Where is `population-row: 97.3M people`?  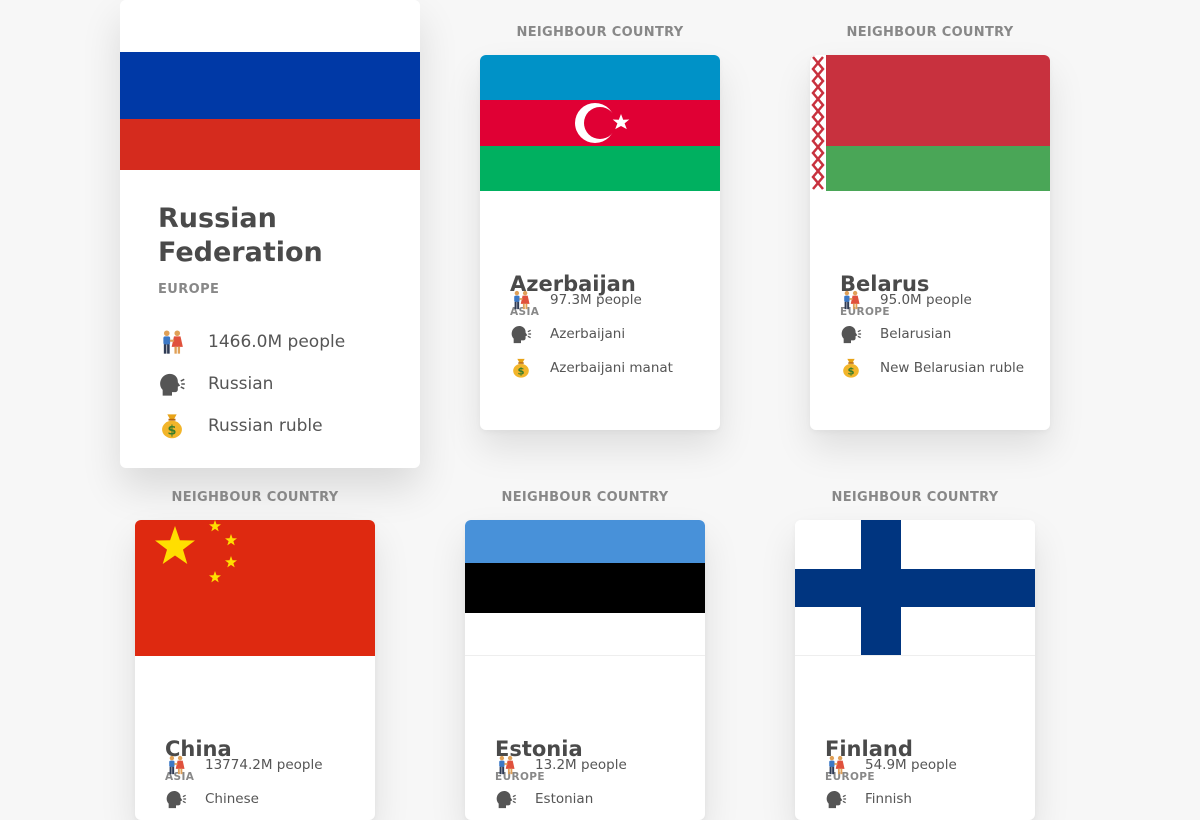 population-row: 97.3M people is located at coordinates (576, 300).